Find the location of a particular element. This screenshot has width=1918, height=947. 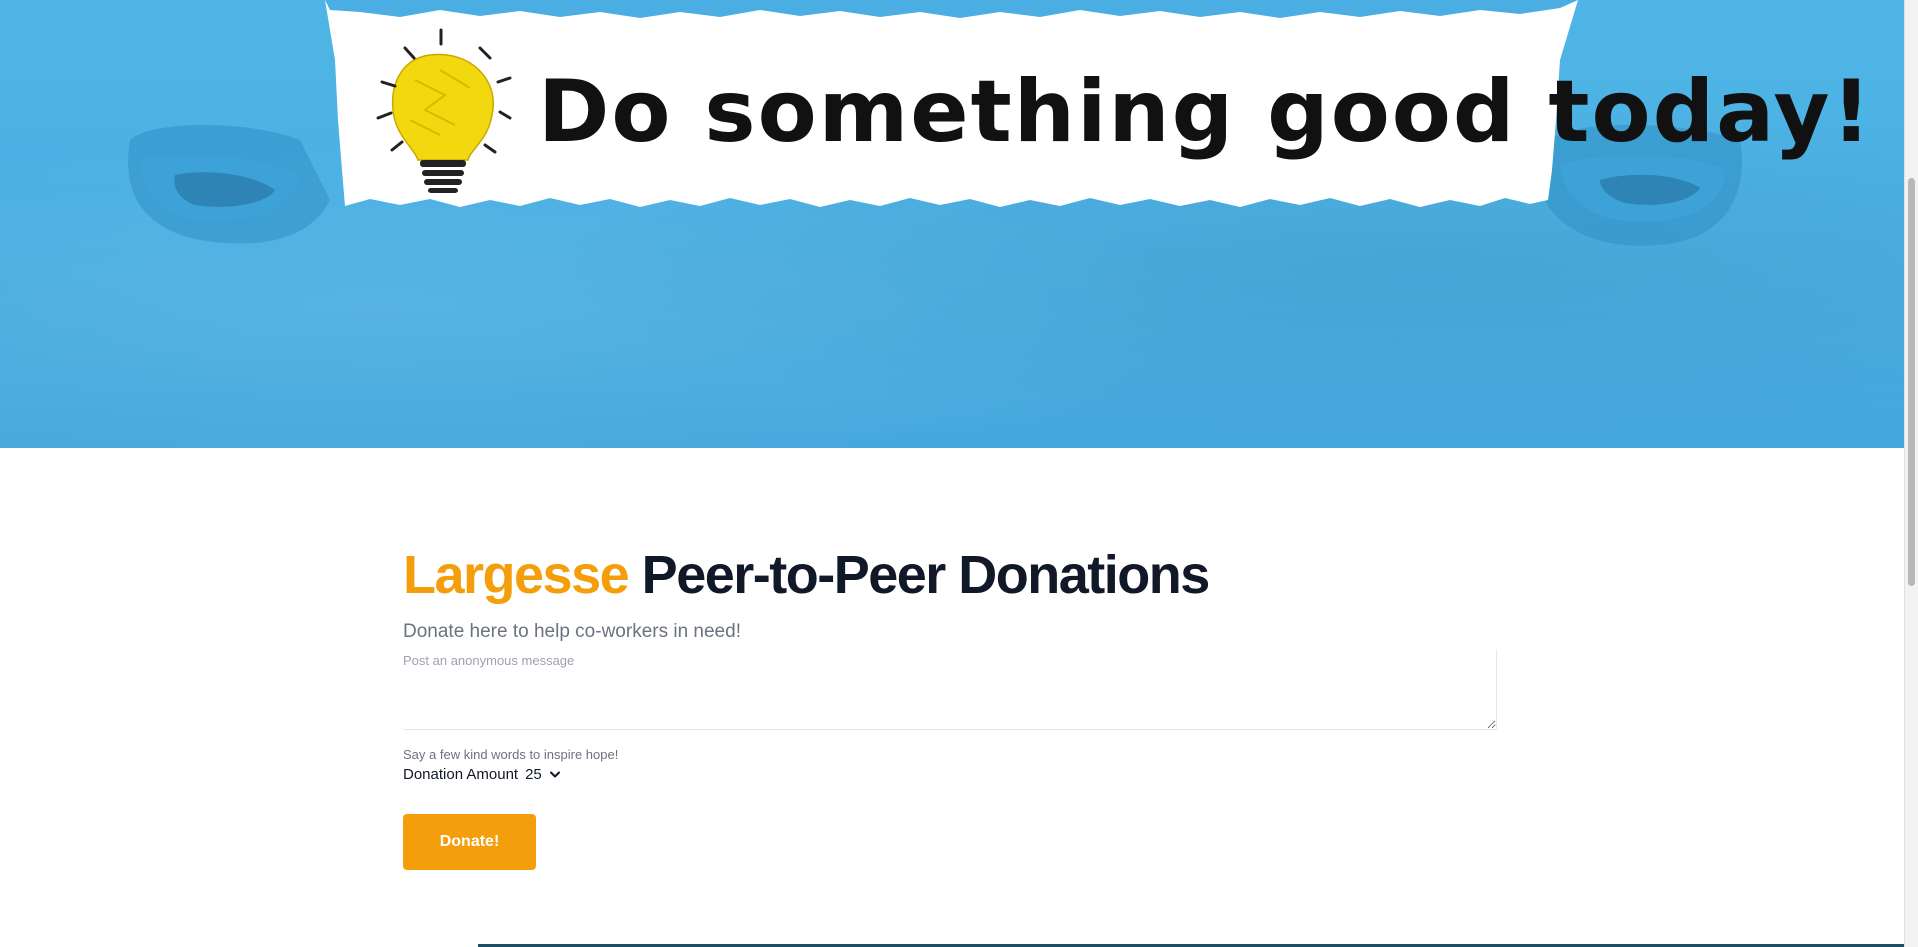

chevron-down-icon is located at coordinates (554, 774).